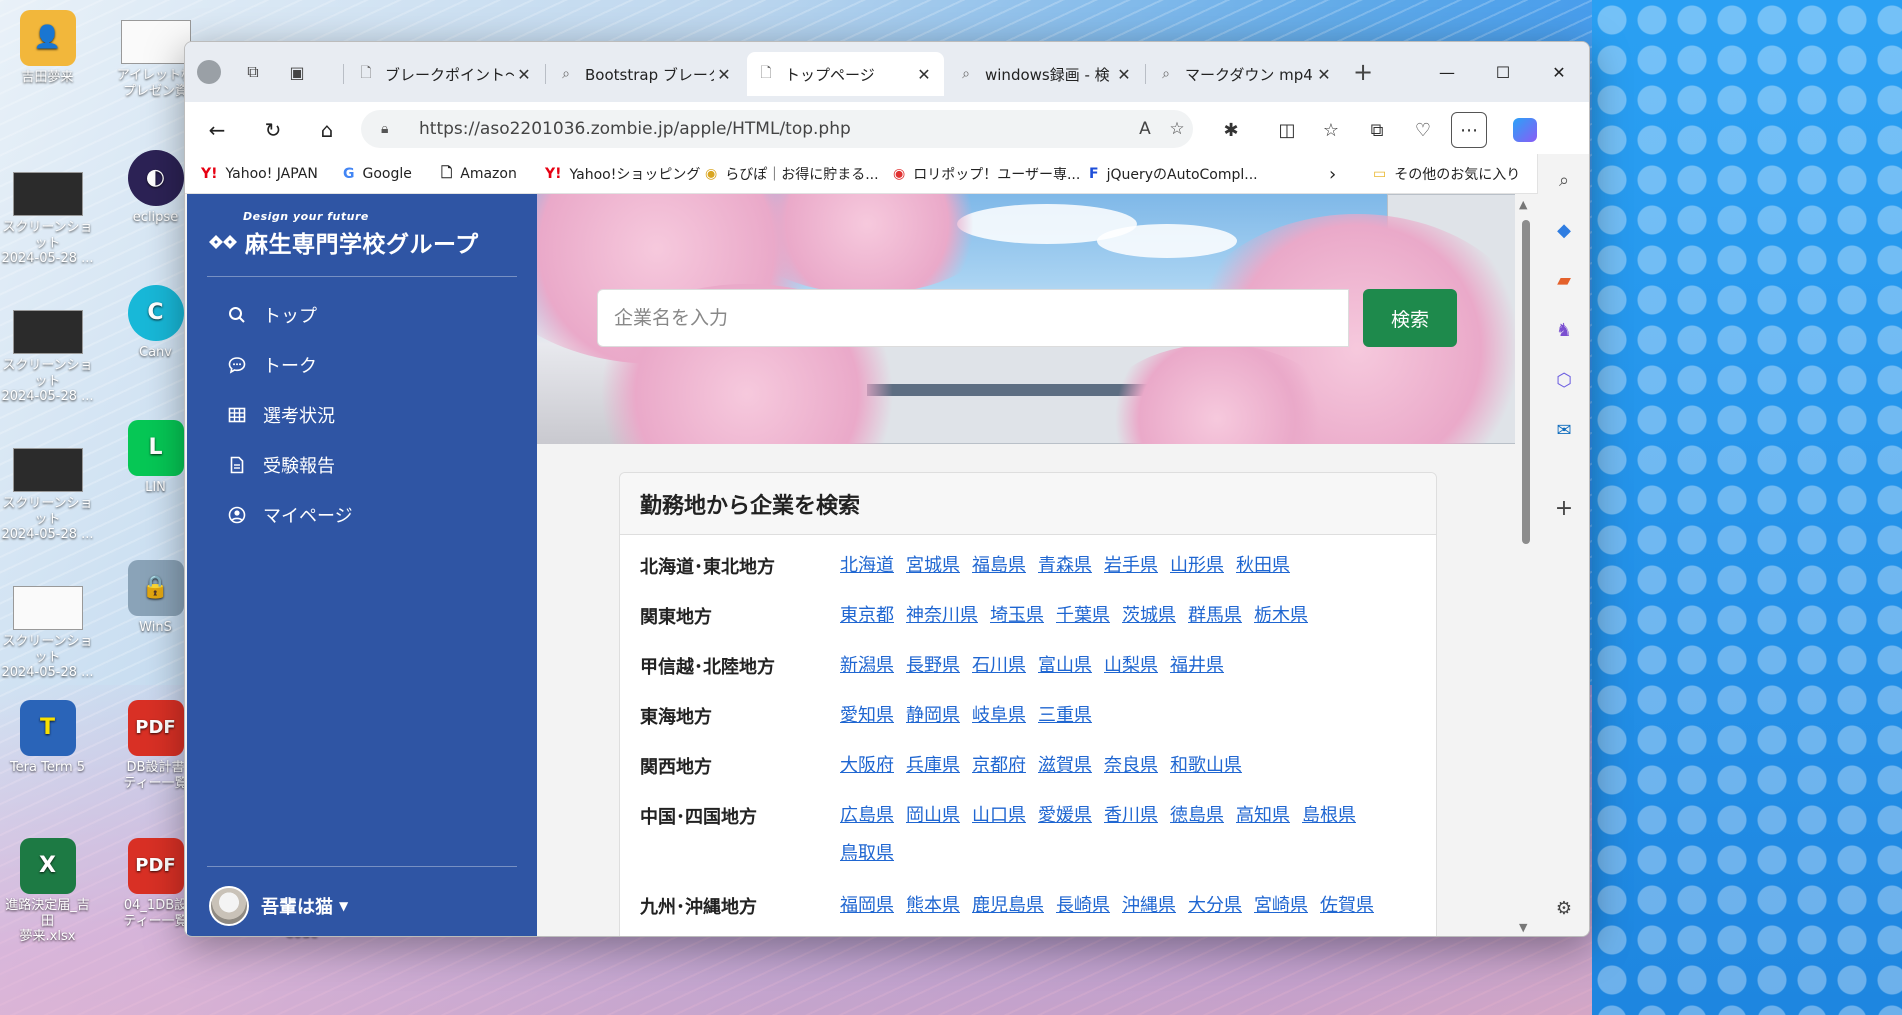 This screenshot has width=1902, height=1015. I want to click on prefecture-link: 静岡県, so click(933, 715).